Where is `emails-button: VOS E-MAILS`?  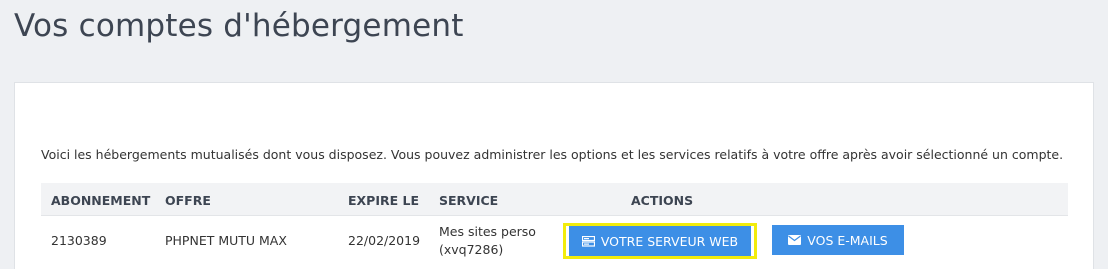
emails-button: VOS E-MAILS is located at coordinates (838, 240).